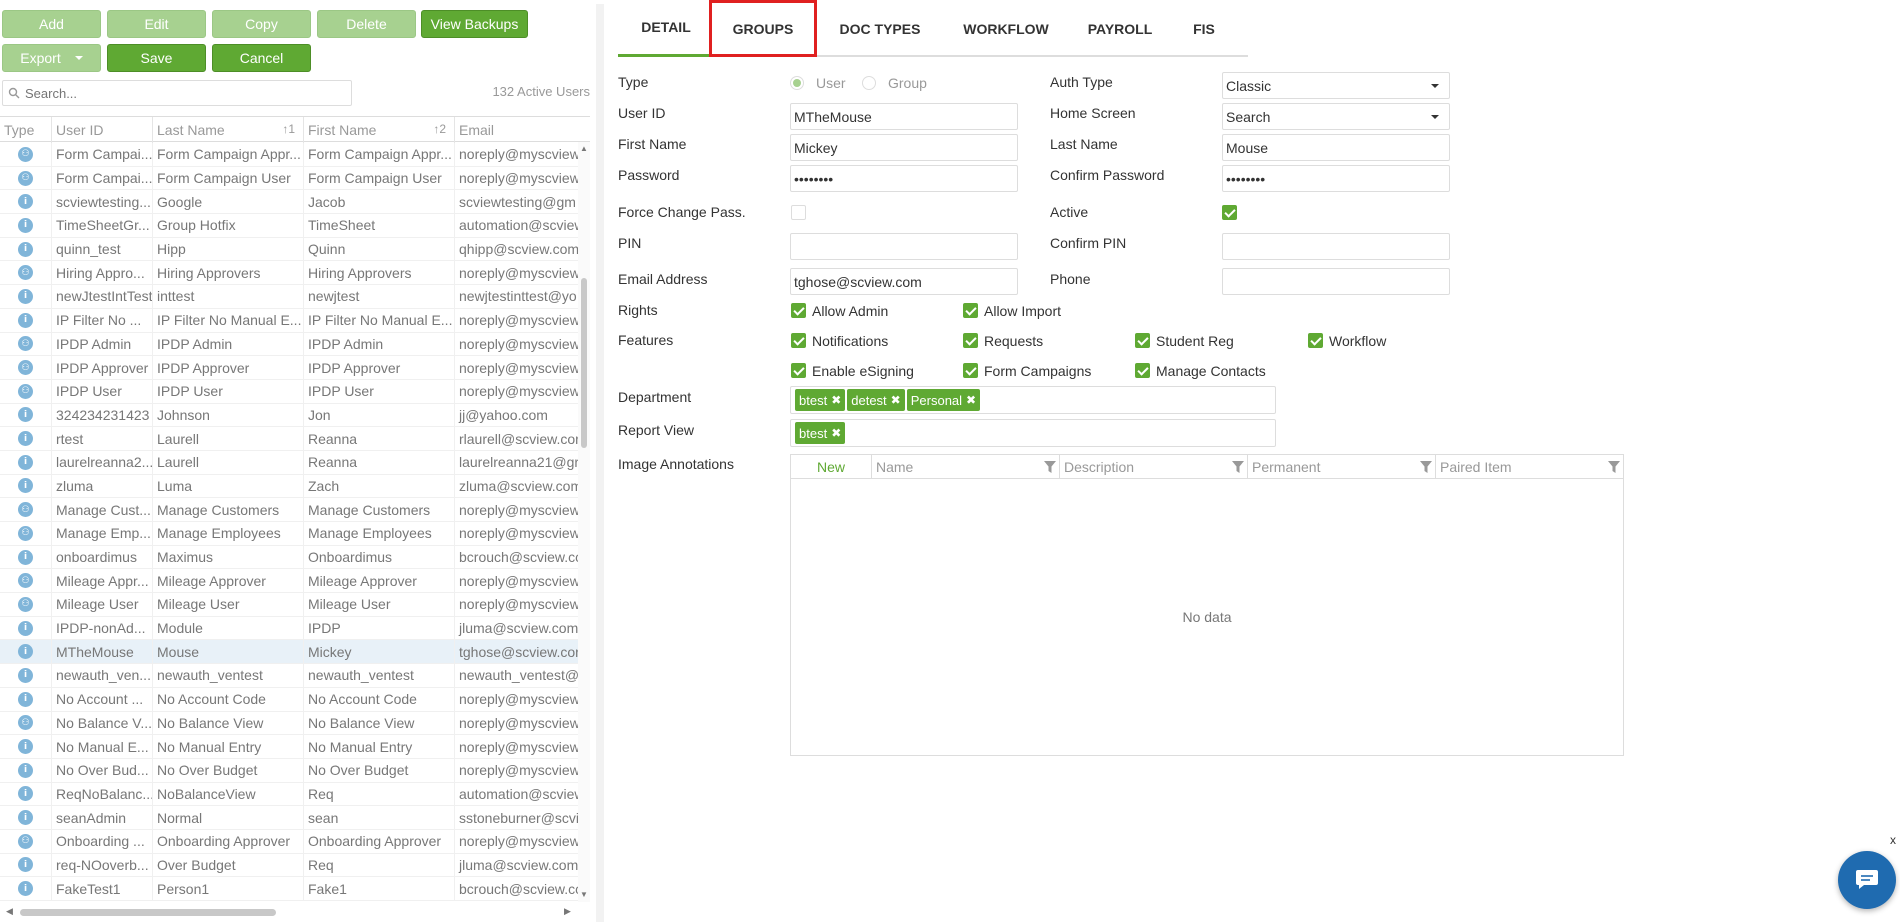 Image resolution: width=1900 pixels, height=922 pixels. I want to click on allow-import-checkbox, so click(970, 310).